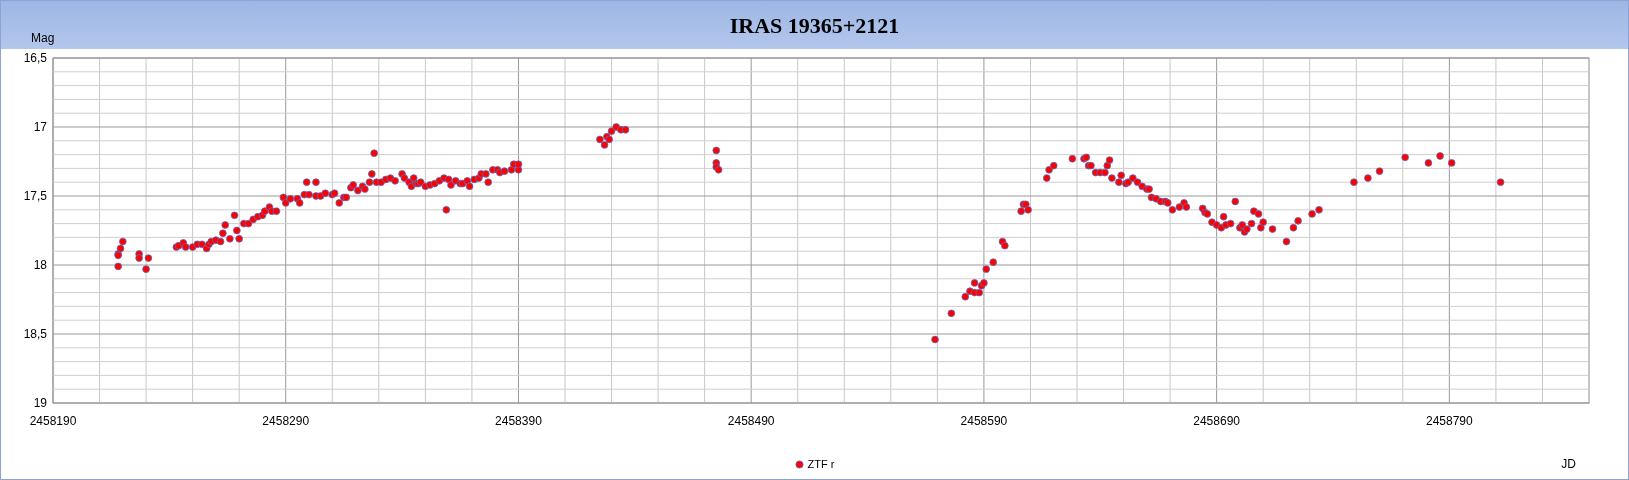  What do you see at coordinates (40, 127) in the screenshot?
I see `tick-label: 17` at bounding box center [40, 127].